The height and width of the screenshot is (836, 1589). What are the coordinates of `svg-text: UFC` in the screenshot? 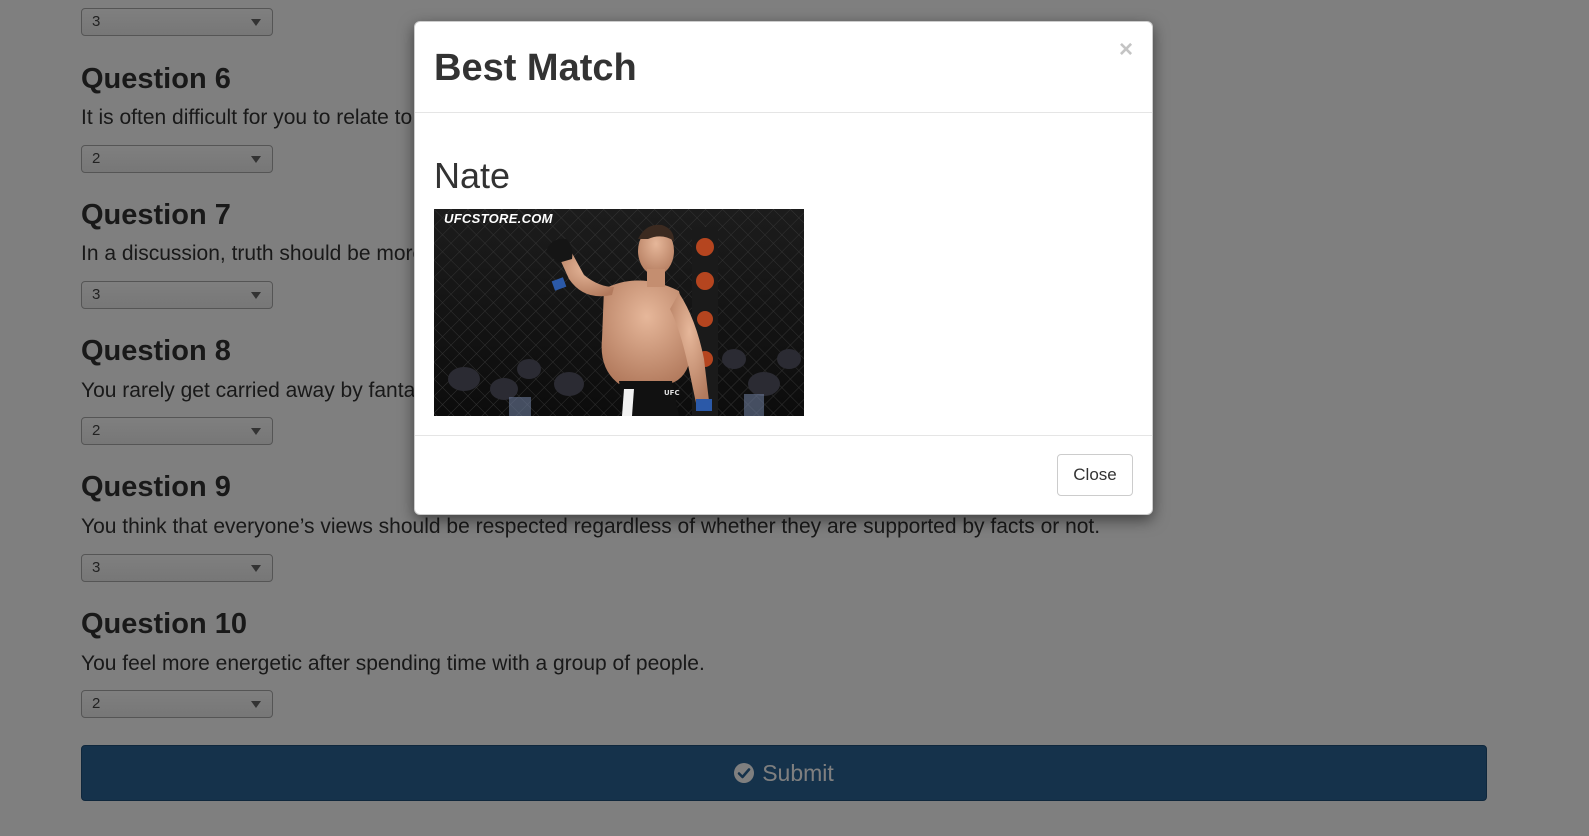 It's located at (672, 393).